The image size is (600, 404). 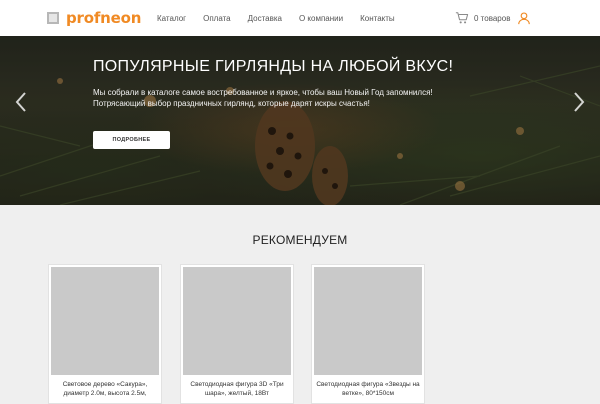 I want to click on cart-link: 0 товаров, so click(x=482, y=18).